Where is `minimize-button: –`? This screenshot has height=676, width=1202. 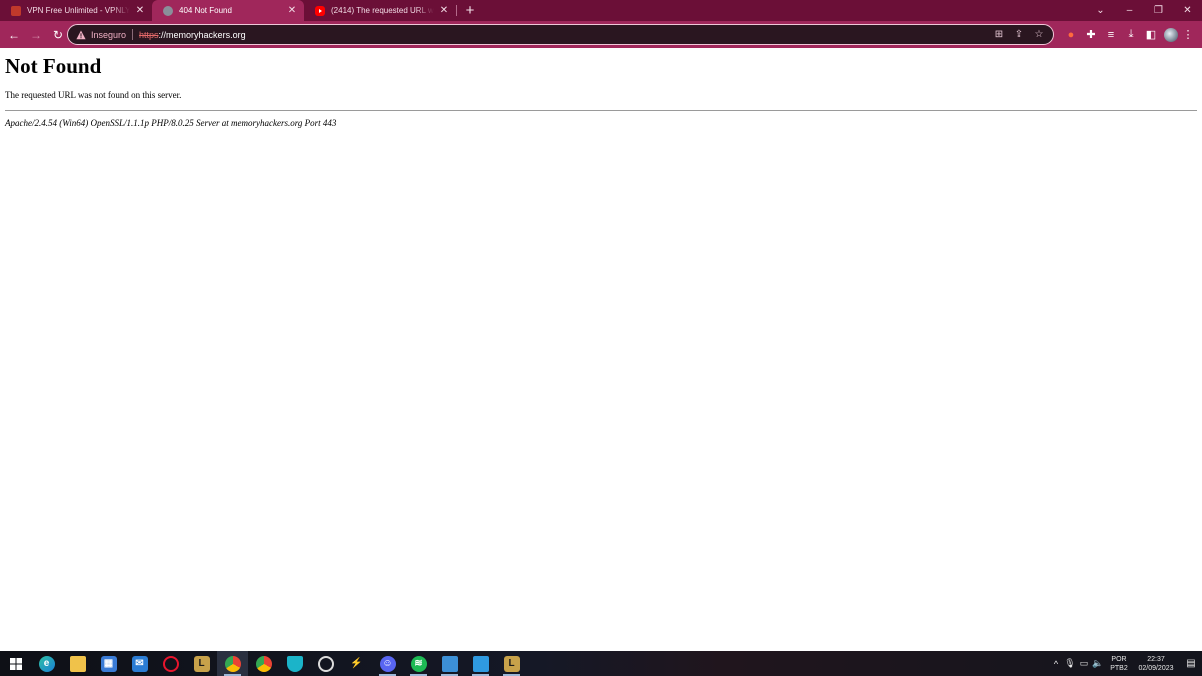
minimize-button: – is located at coordinates (1129, 10).